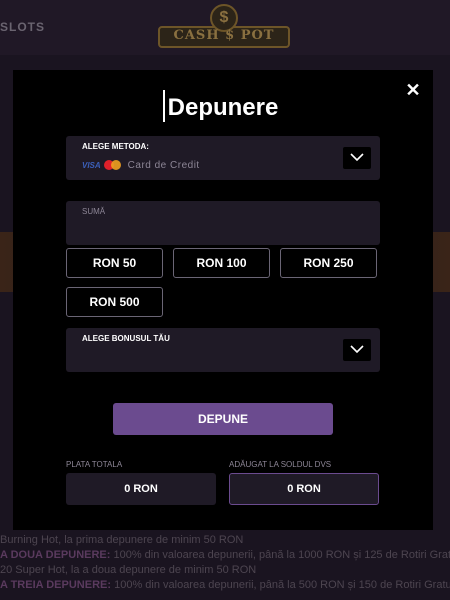 The image size is (450, 600). I want to click on site-logo: $ CASH $ POT, so click(224, 27).